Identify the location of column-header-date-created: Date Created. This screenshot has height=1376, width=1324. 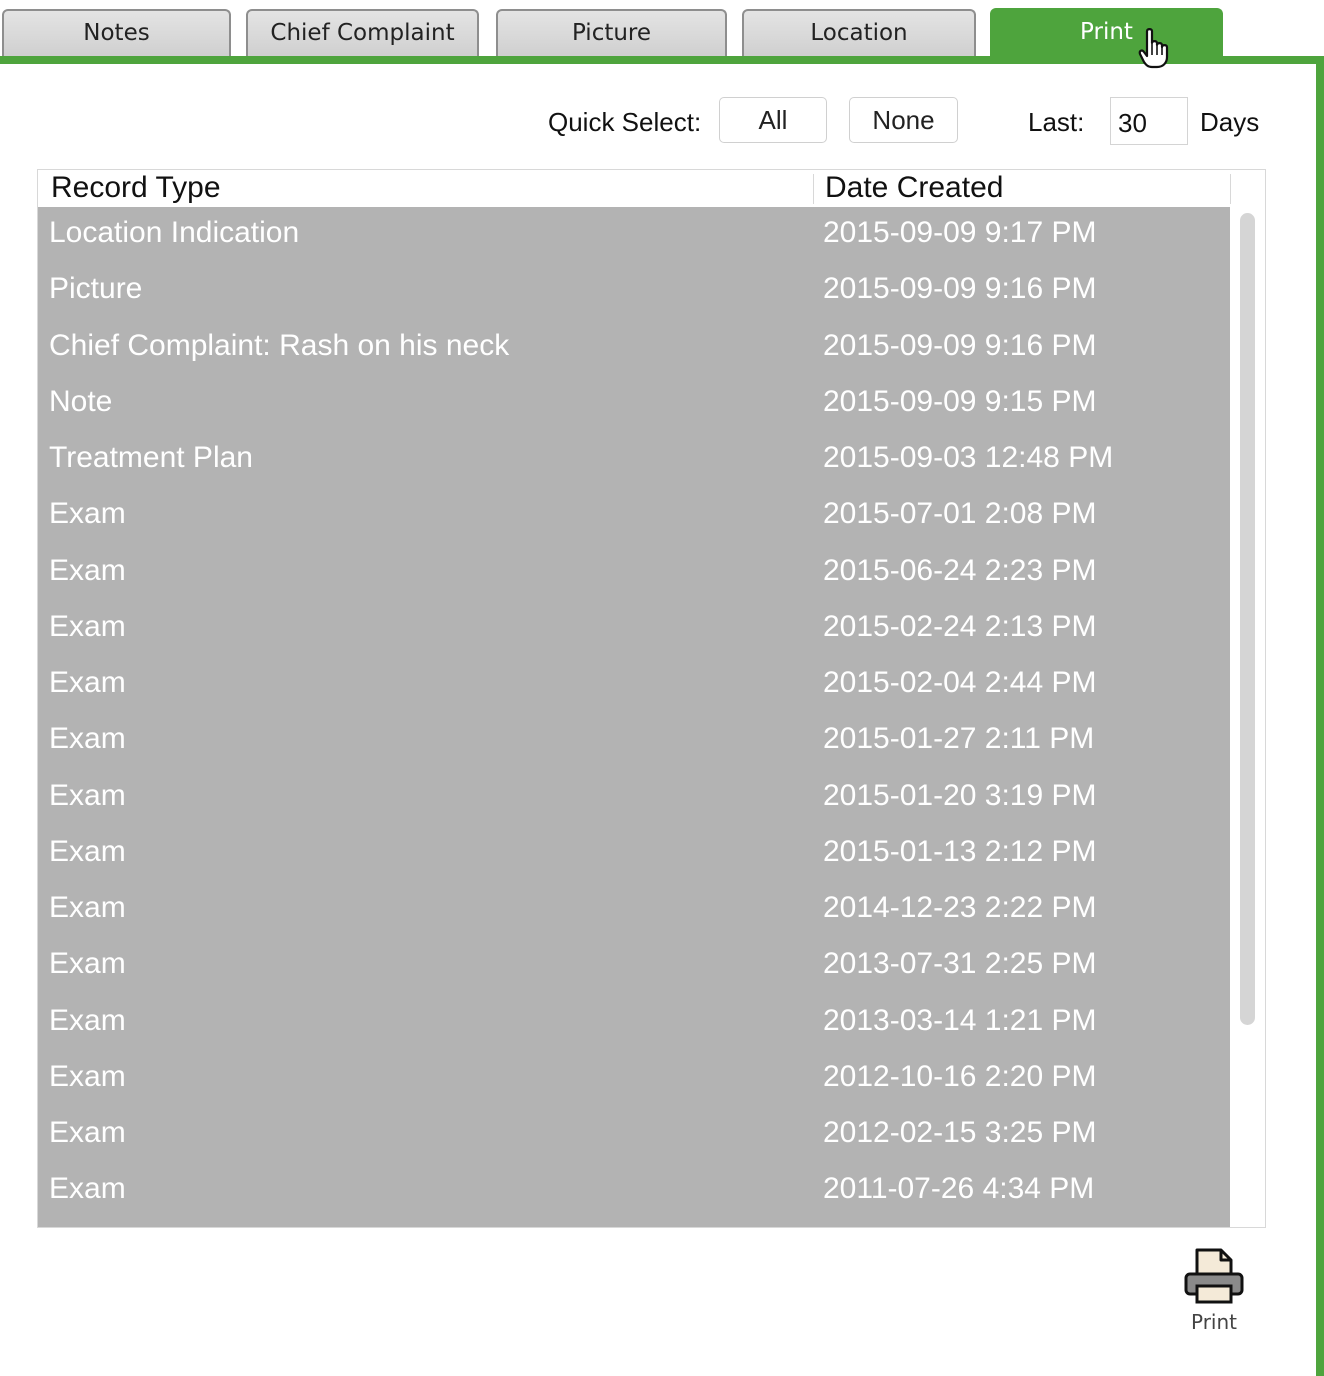
(914, 188).